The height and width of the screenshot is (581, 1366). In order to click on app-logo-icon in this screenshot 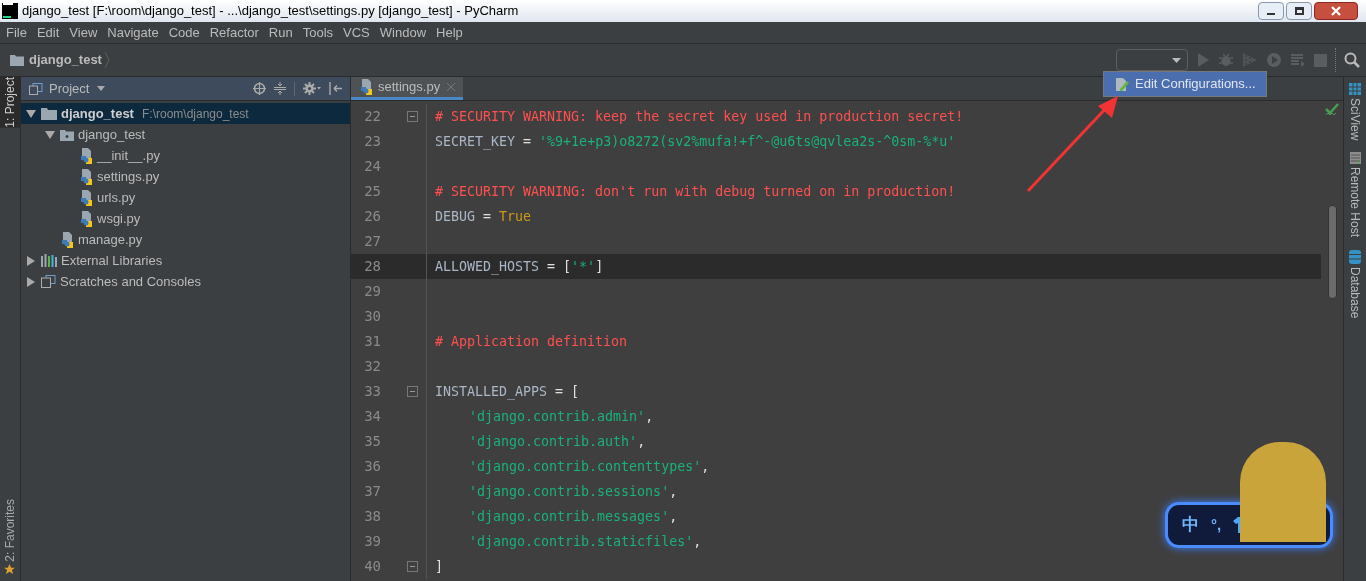, I will do `click(10, 11)`.